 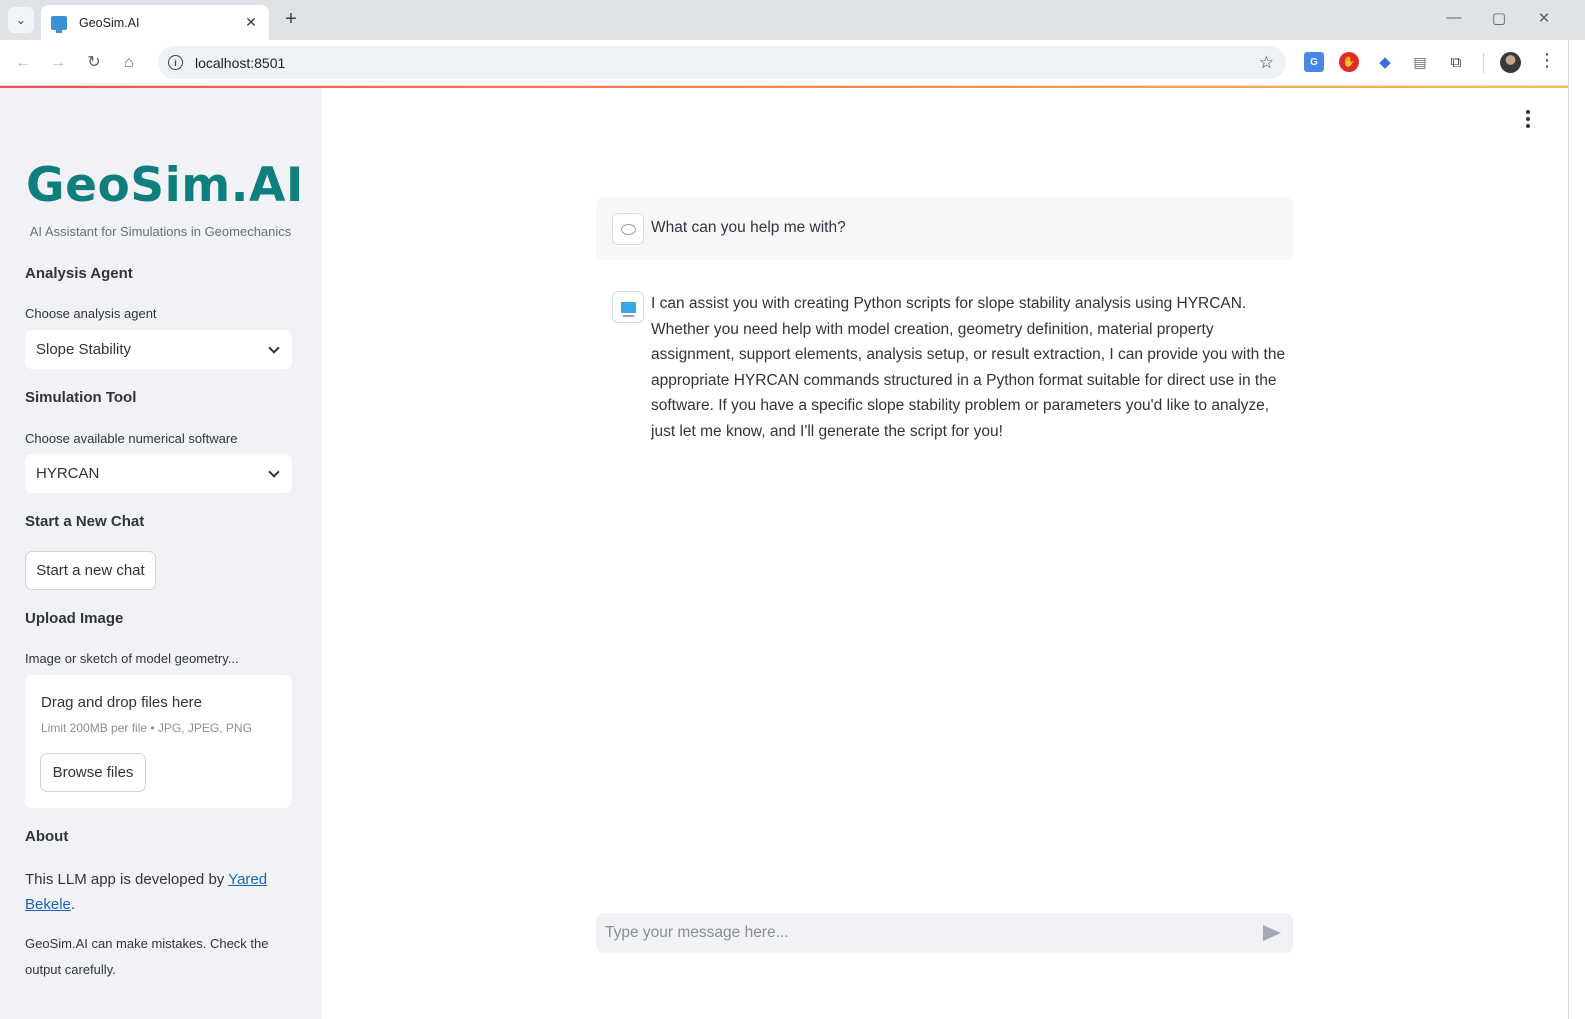 I want to click on browse-files-button: Browse files, so click(x=93, y=772).